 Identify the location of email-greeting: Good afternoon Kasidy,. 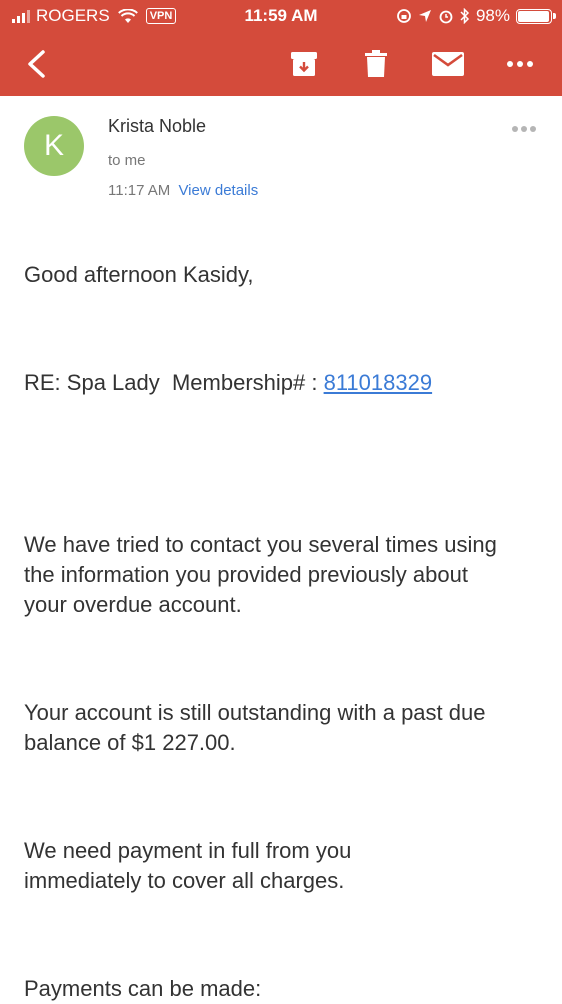
(139, 274).